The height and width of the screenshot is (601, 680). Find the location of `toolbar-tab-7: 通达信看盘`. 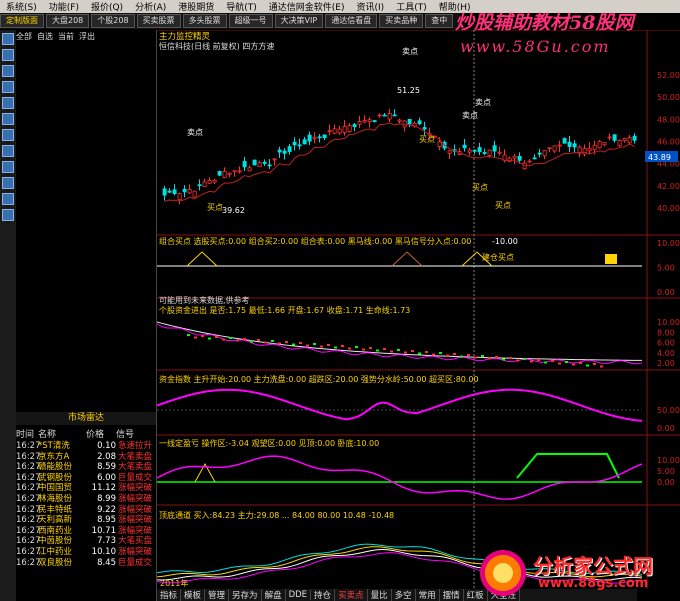

toolbar-tab-7: 通达信看盘 is located at coordinates (351, 21).